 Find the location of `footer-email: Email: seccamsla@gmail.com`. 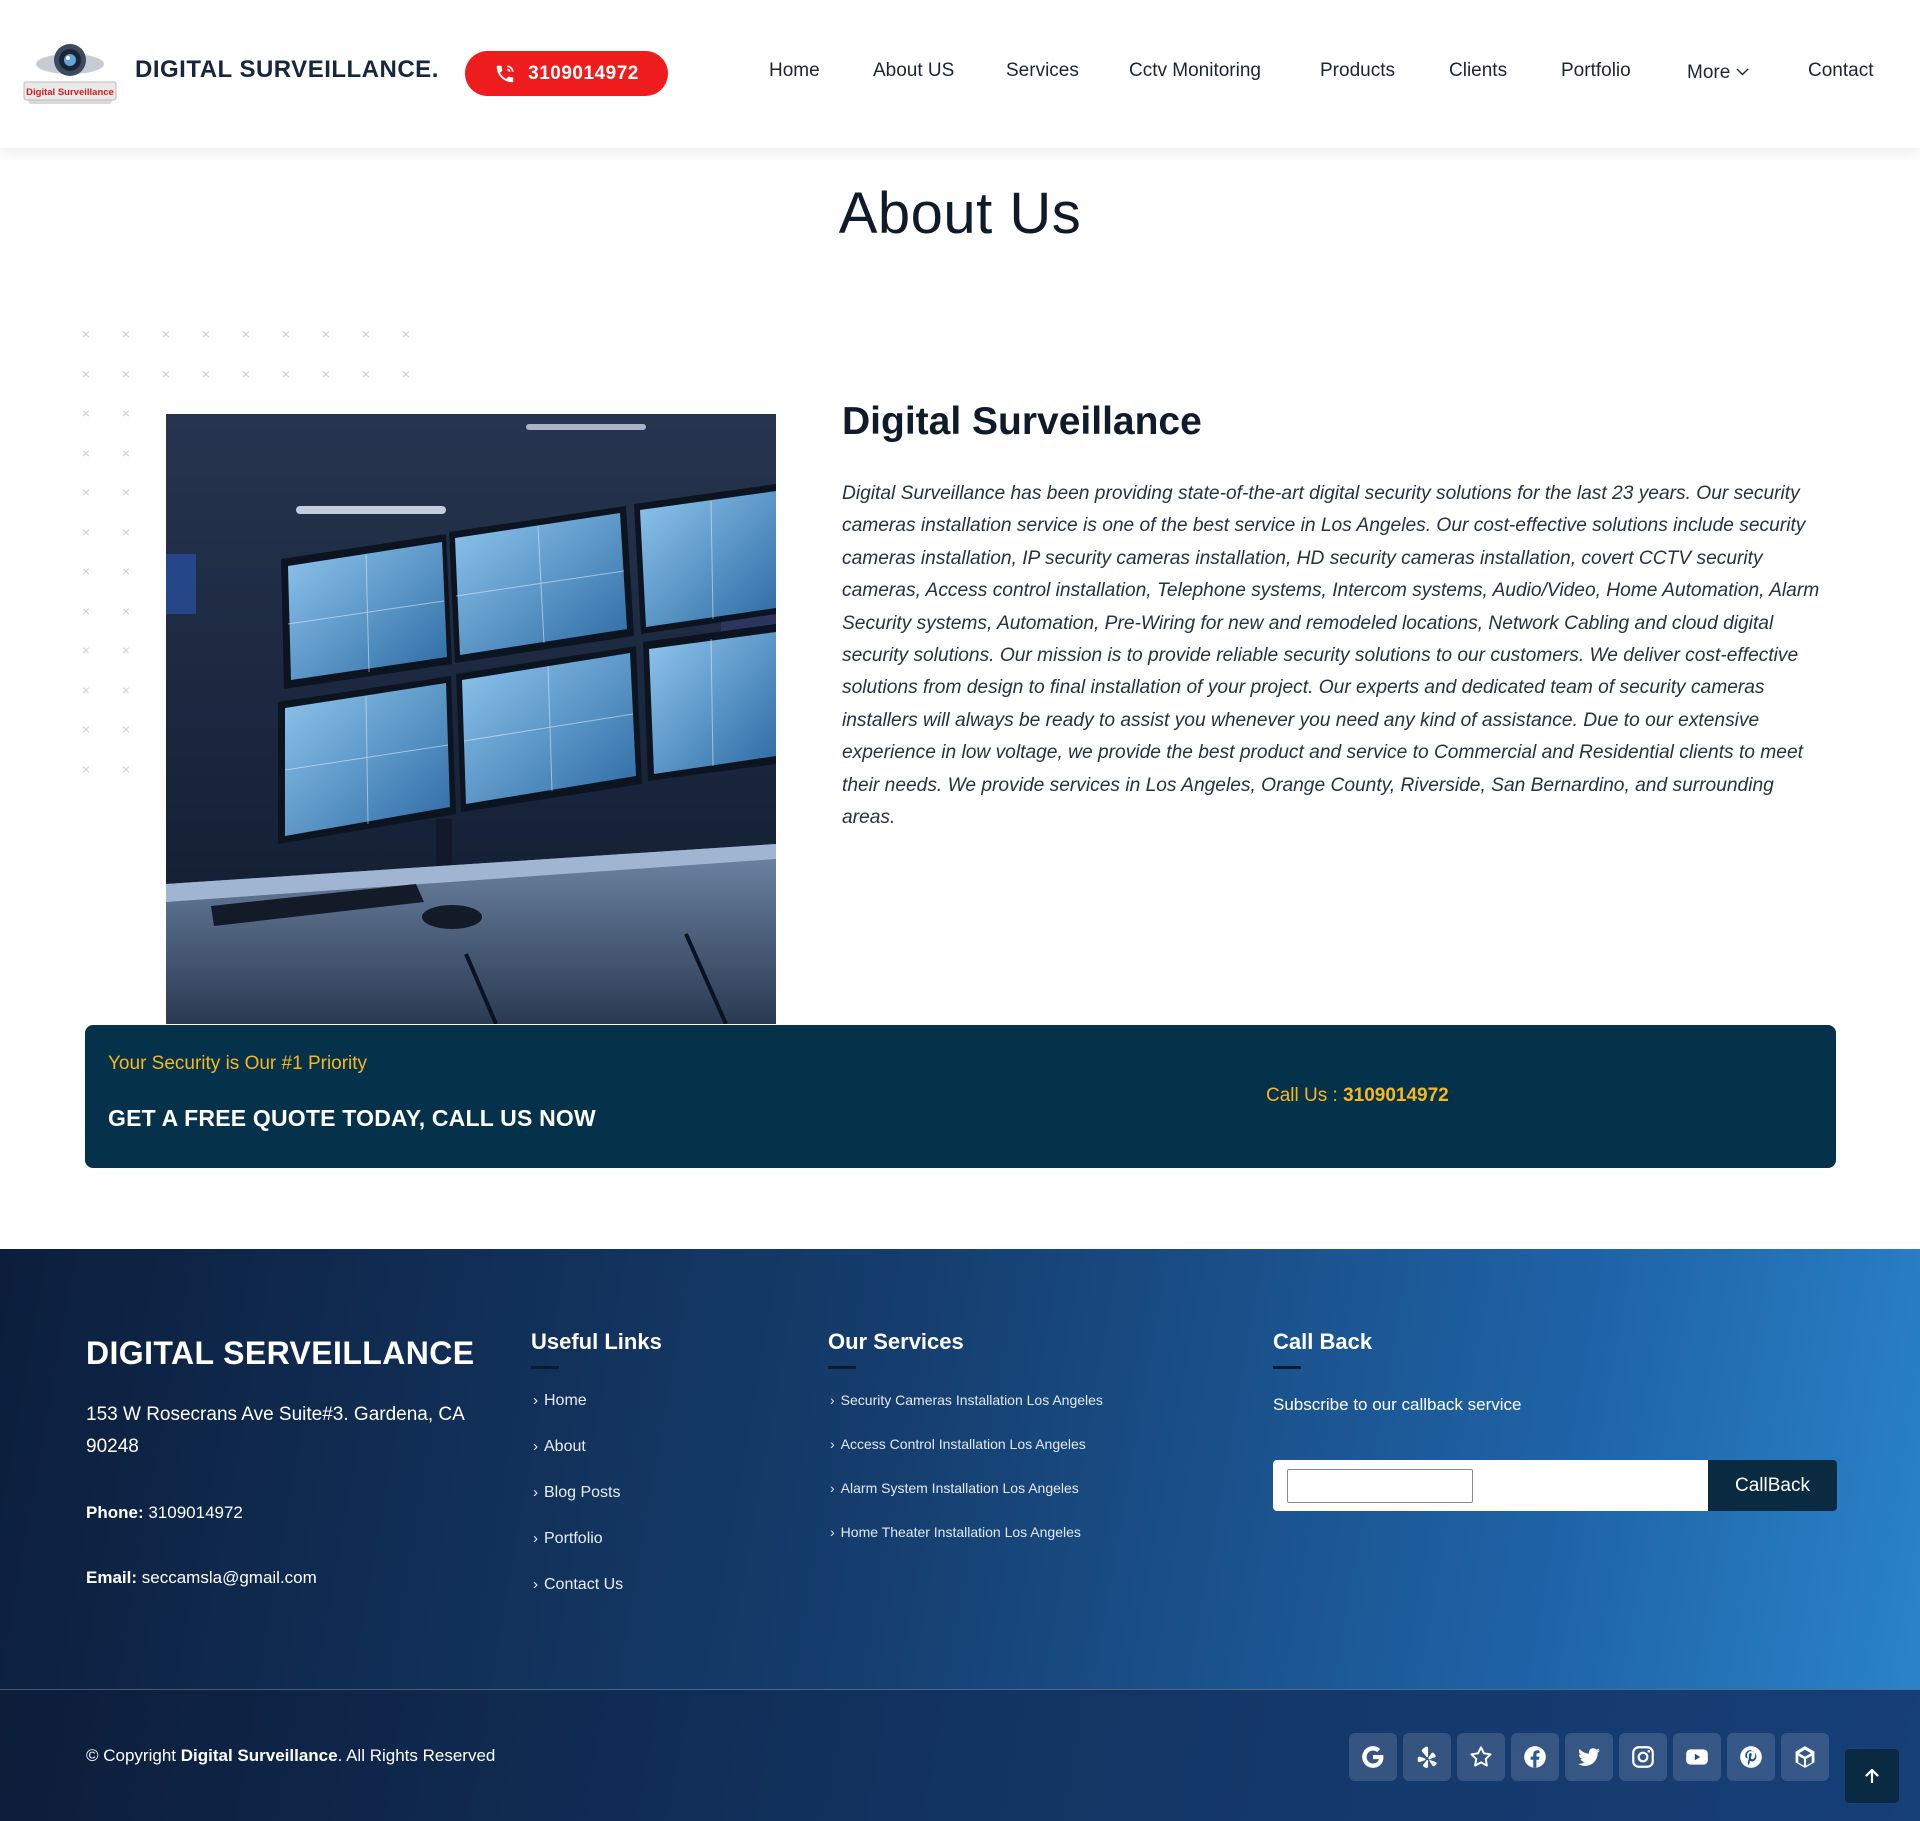

footer-email: Email: seccamsla@gmail.com is located at coordinates (201, 1578).